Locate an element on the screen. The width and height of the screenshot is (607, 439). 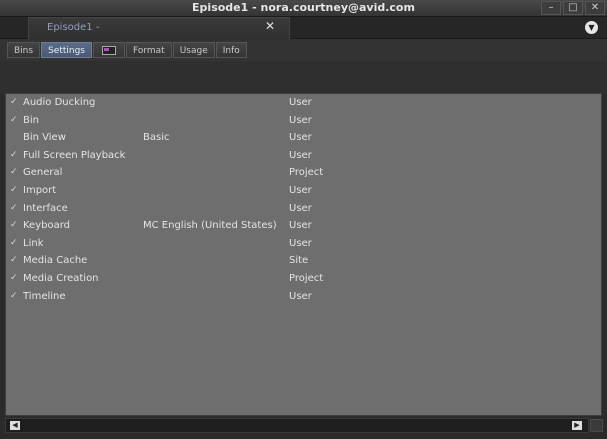
setting-name: Bin is located at coordinates (31, 120).